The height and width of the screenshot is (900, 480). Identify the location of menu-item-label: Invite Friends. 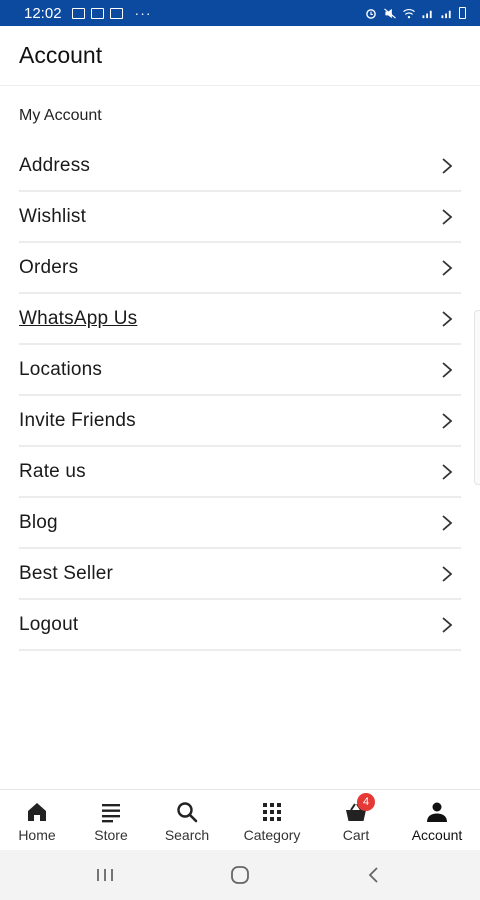
(77, 420).